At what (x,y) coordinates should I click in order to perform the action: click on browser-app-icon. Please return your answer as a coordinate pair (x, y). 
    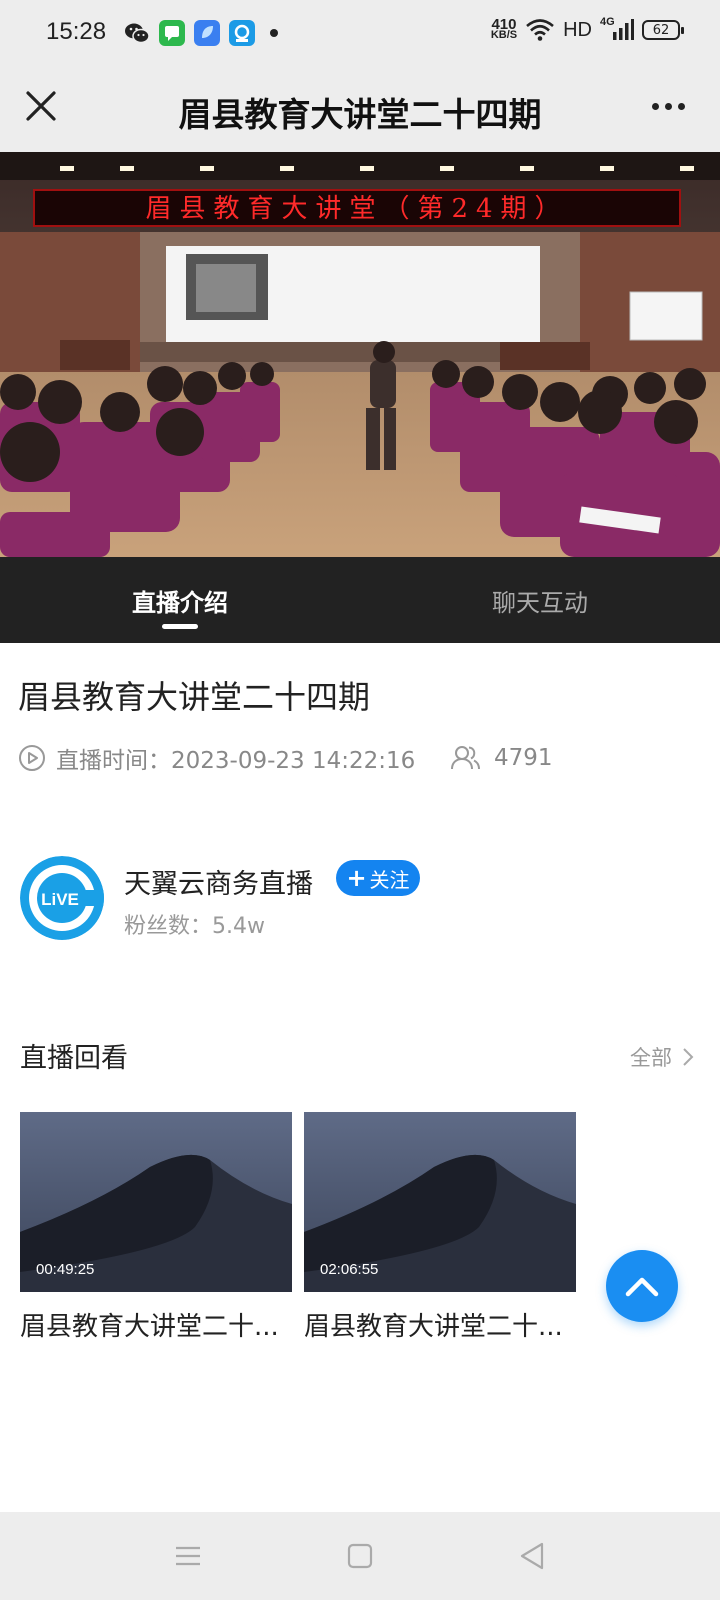
    Looking at the image, I should click on (242, 33).